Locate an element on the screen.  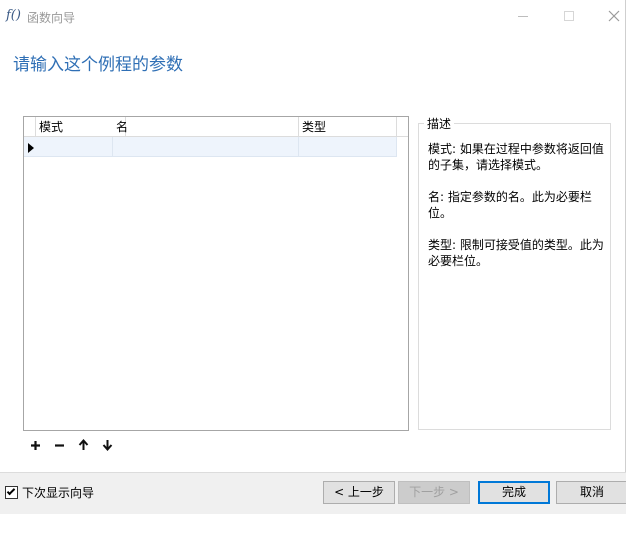
minimize-button is located at coordinates (523, 16).